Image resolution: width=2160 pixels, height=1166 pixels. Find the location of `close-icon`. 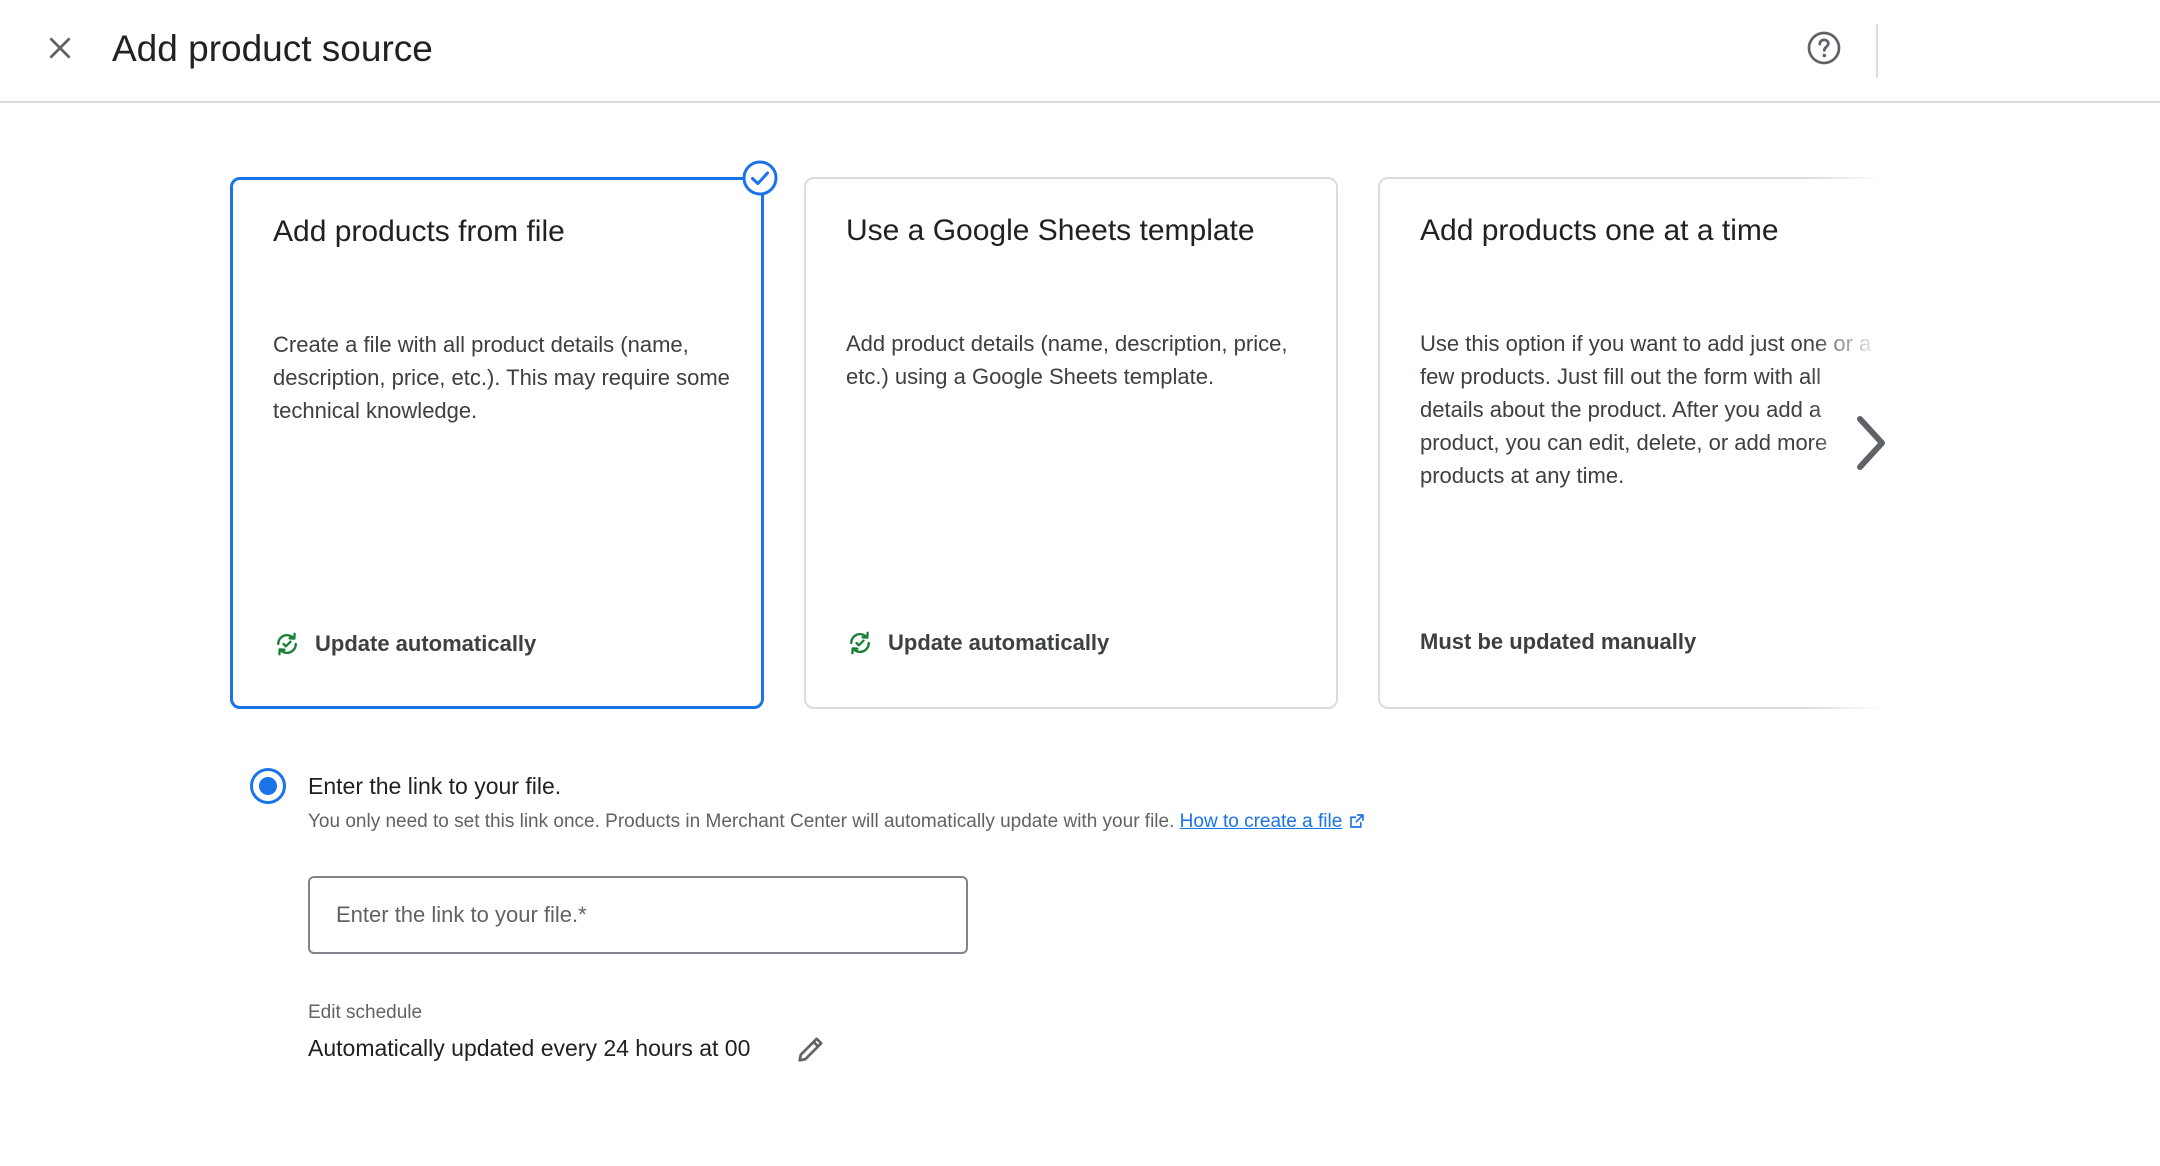

close-icon is located at coordinates (60, 48).